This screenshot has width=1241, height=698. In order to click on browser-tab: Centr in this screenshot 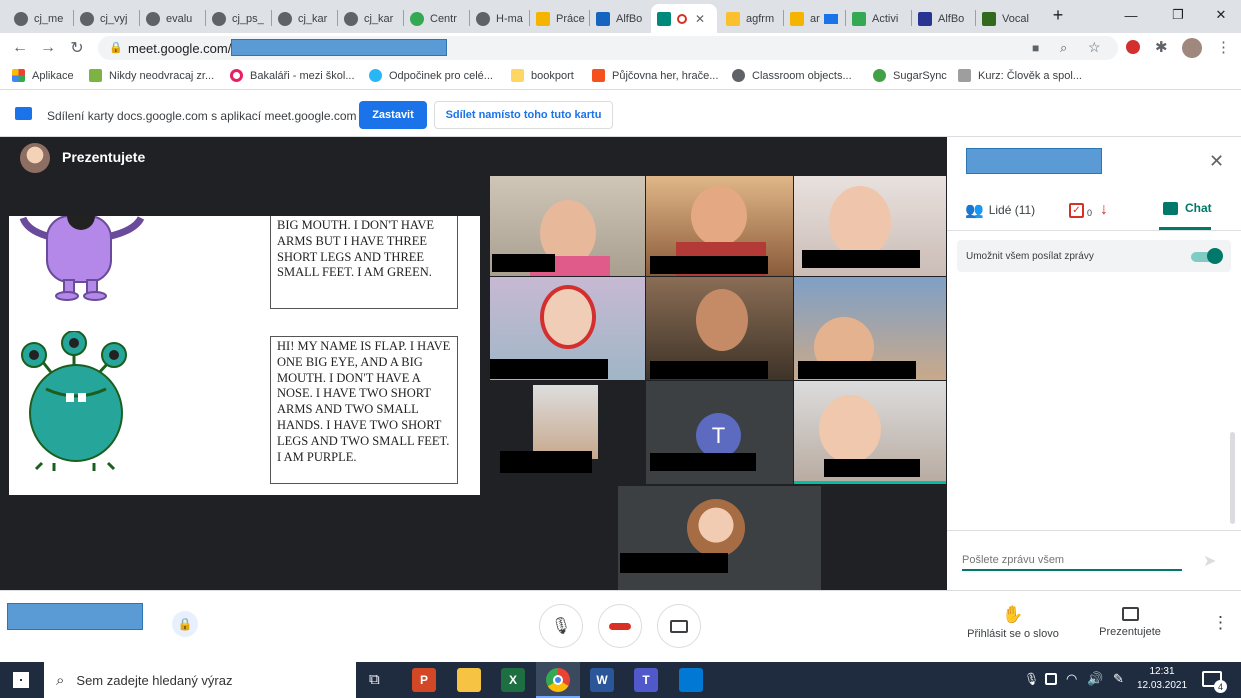, I will do `click(436, 18)`.